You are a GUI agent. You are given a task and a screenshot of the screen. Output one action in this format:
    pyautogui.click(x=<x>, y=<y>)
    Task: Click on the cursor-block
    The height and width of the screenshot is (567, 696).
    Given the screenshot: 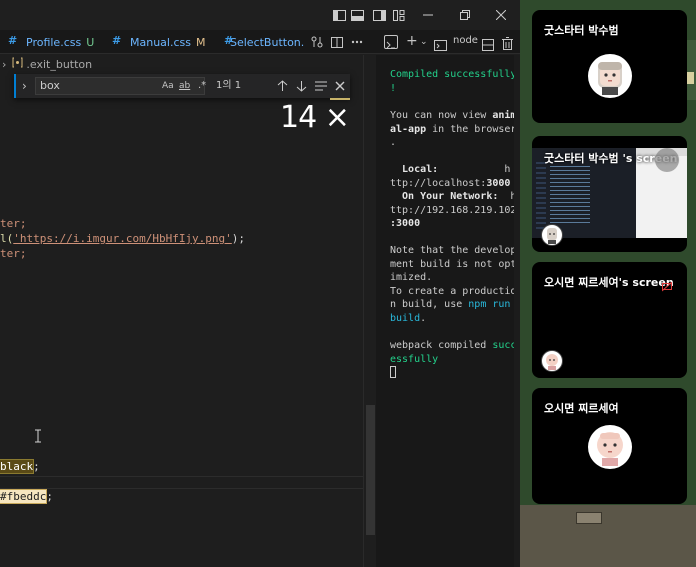 What is the action you would take?
    pyautogui.click(x=393, y=372)
    